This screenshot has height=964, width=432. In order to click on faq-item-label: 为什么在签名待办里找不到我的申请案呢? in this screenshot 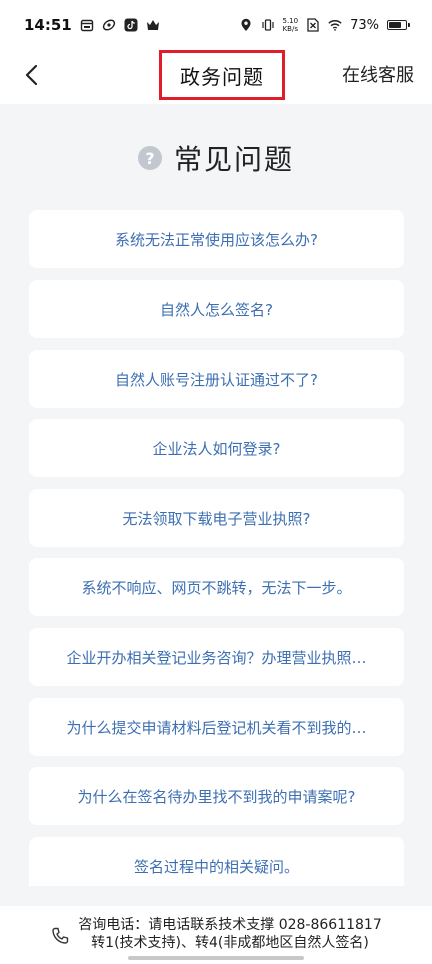, I will do `click(216, 796)`.